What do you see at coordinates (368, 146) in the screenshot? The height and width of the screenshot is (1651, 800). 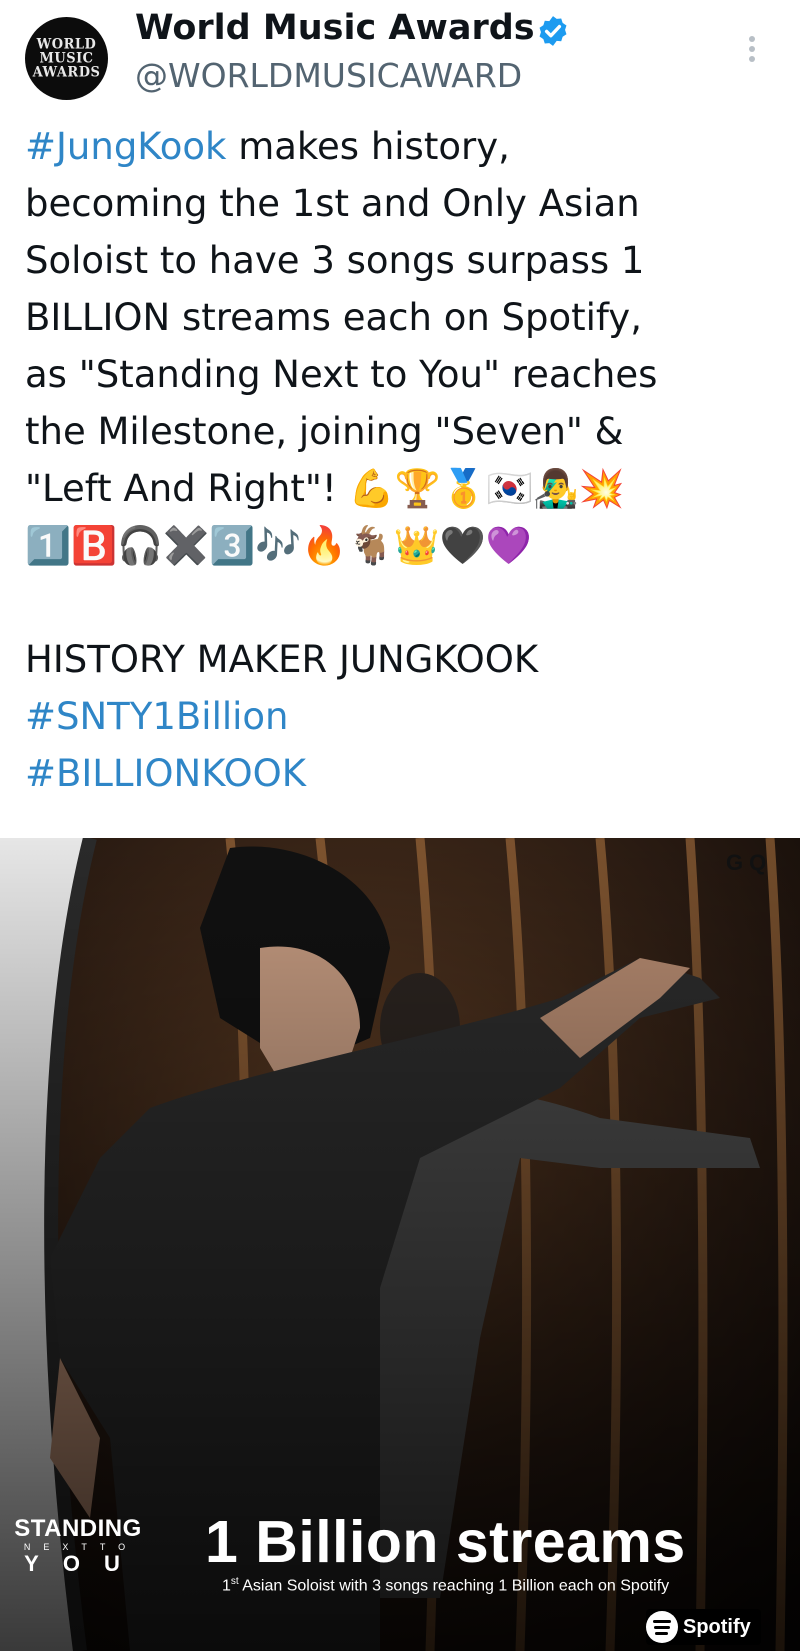 I see `tweet-line-1-text: makes history,` at bounding box center [368, 146].